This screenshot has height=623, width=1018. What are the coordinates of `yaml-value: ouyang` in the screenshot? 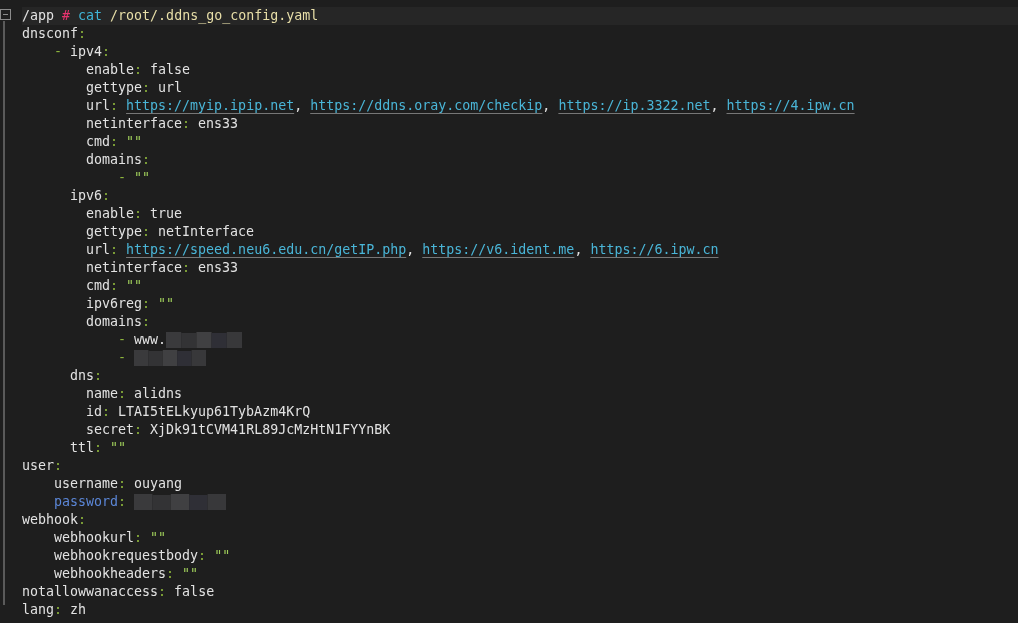 It's located at (158, 484).